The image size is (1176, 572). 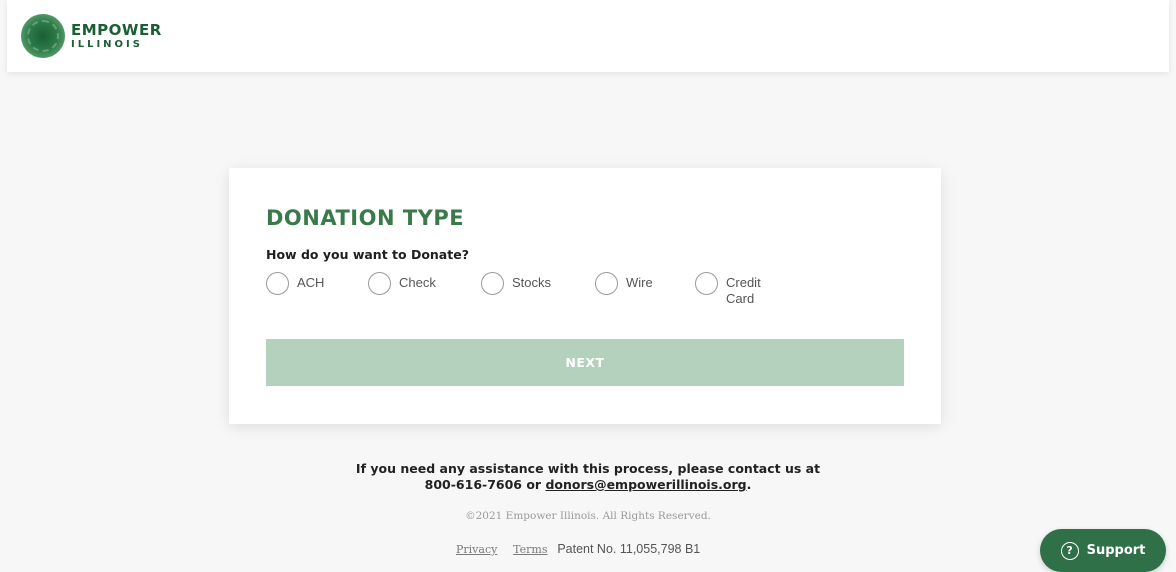 I want to click on email-link: donors@empowerillinois.org, so click(x=645, y=484).